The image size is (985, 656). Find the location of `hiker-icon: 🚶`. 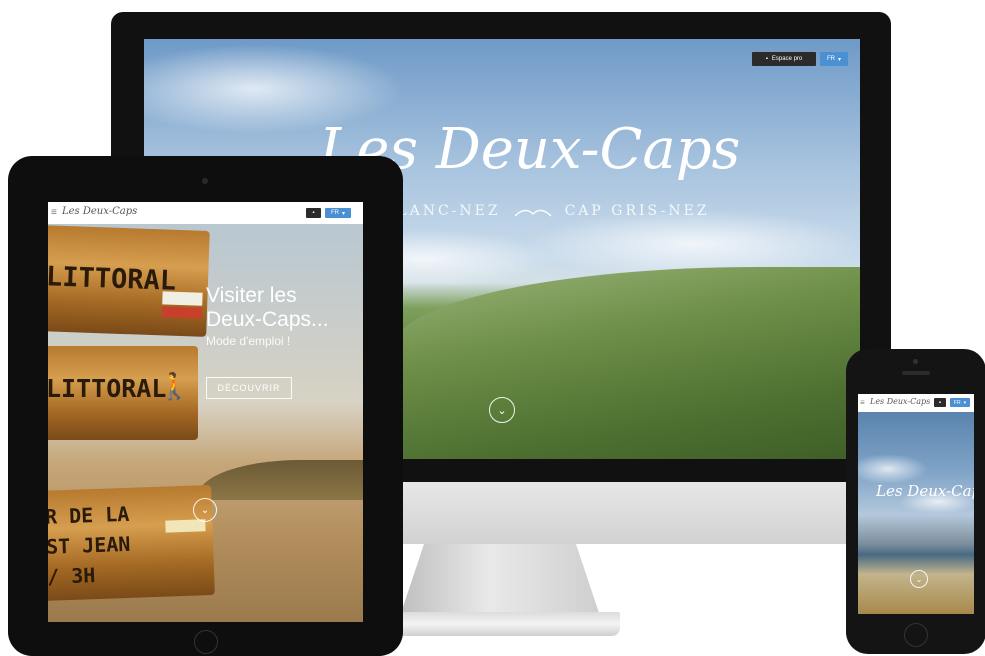

hiker-icon: 🚶 is located at coordinates (174, 387).